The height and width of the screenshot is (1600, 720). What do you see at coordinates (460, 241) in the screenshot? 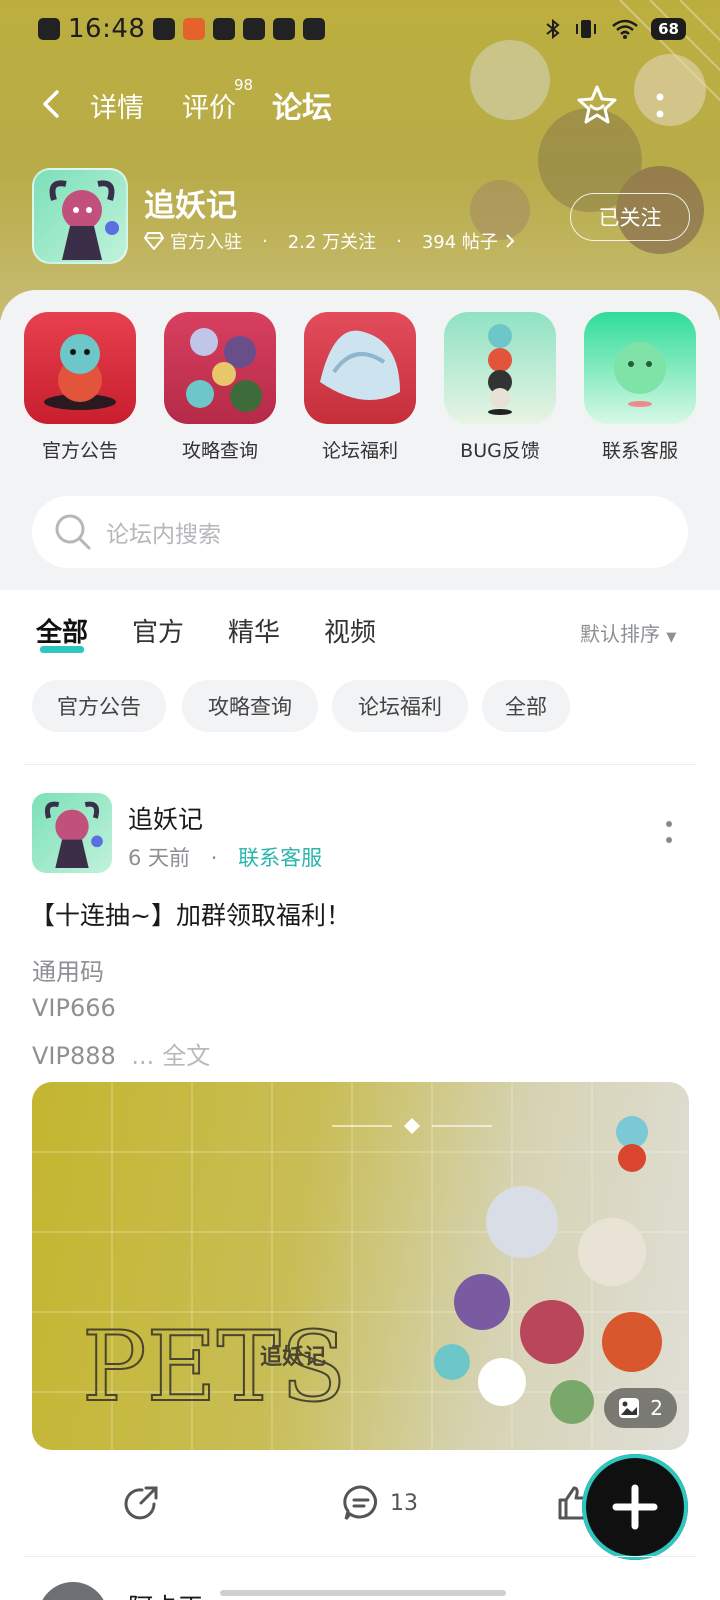
I see `post-count: 394 帖子` at bounding box center [460, 241].